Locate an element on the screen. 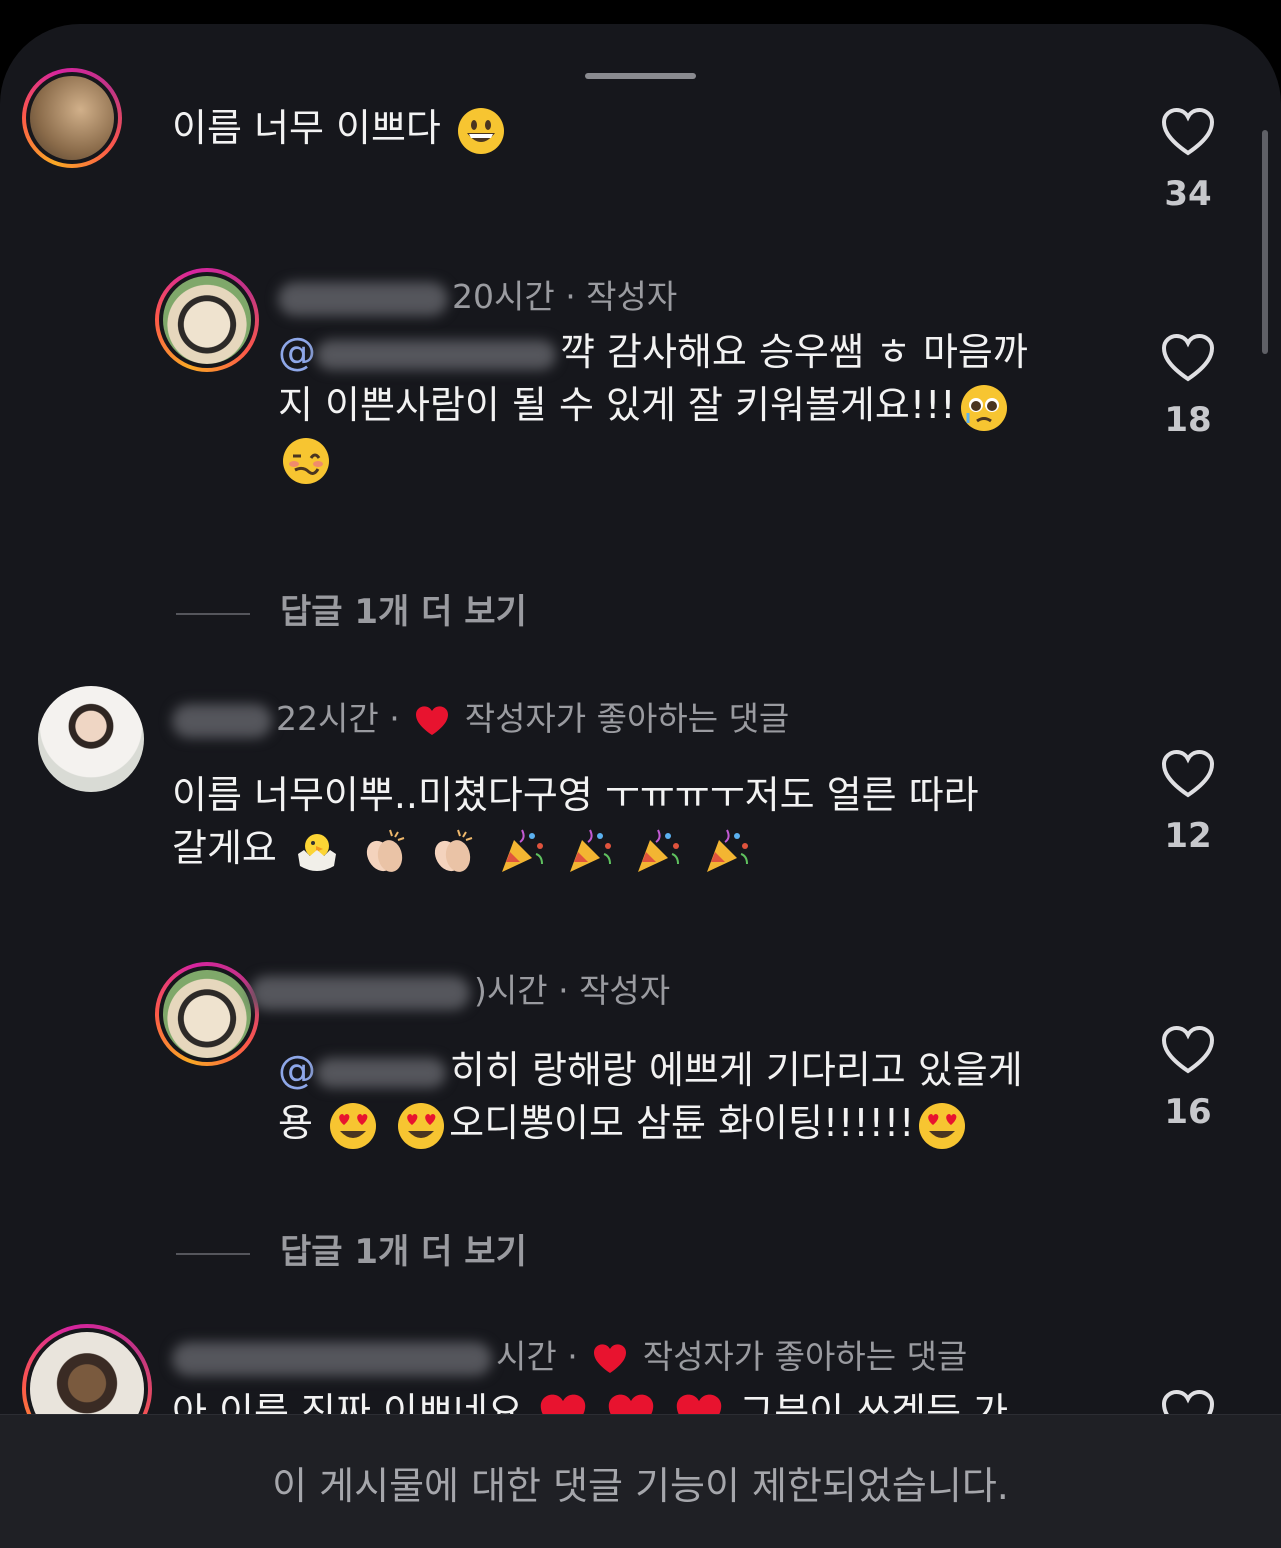 Image resolution: width=1281 pixels, height=1548 pixels. grinning-emoji is located at coordinates (480, 130).